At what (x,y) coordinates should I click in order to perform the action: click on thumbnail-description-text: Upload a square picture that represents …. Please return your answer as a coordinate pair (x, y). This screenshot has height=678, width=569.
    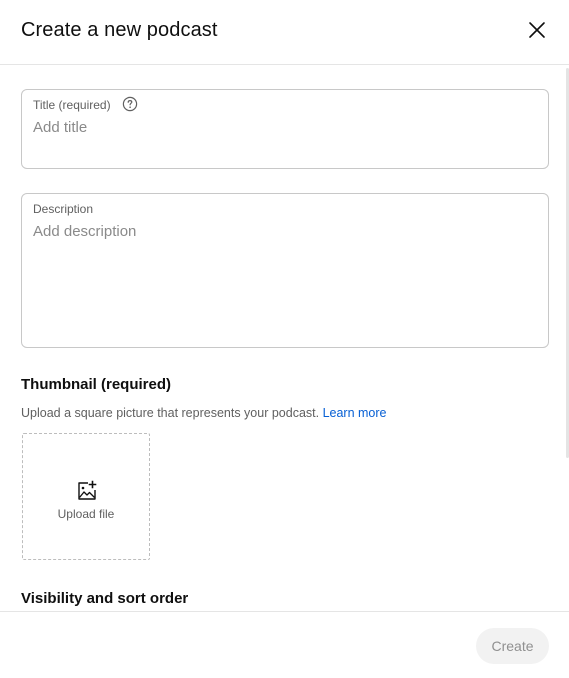
    Looking at the image, I should click on (170, 413).